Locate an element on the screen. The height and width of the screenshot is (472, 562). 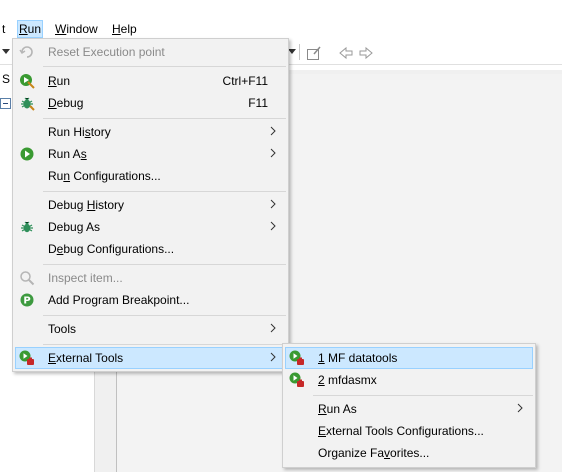
label-post: istory is located at coordinates (110, 205).